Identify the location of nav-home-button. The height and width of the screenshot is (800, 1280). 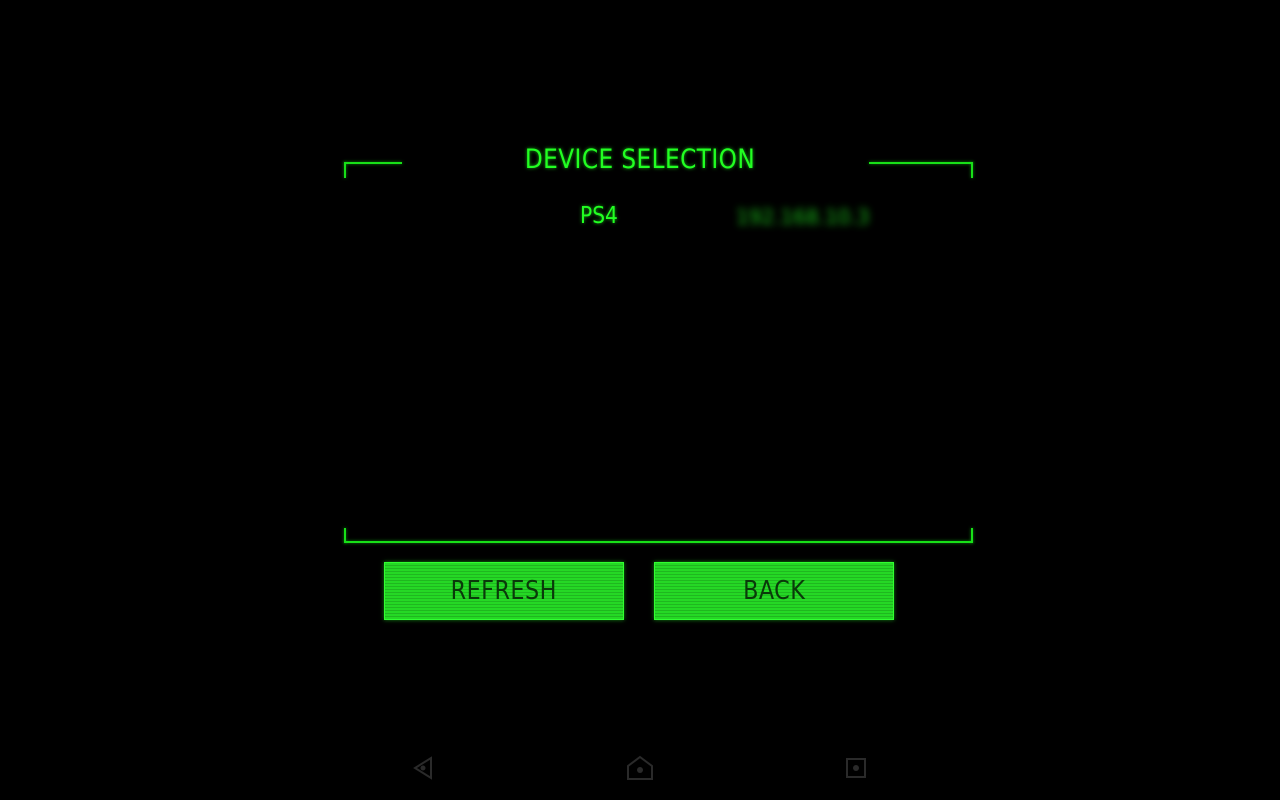
(640, 768).